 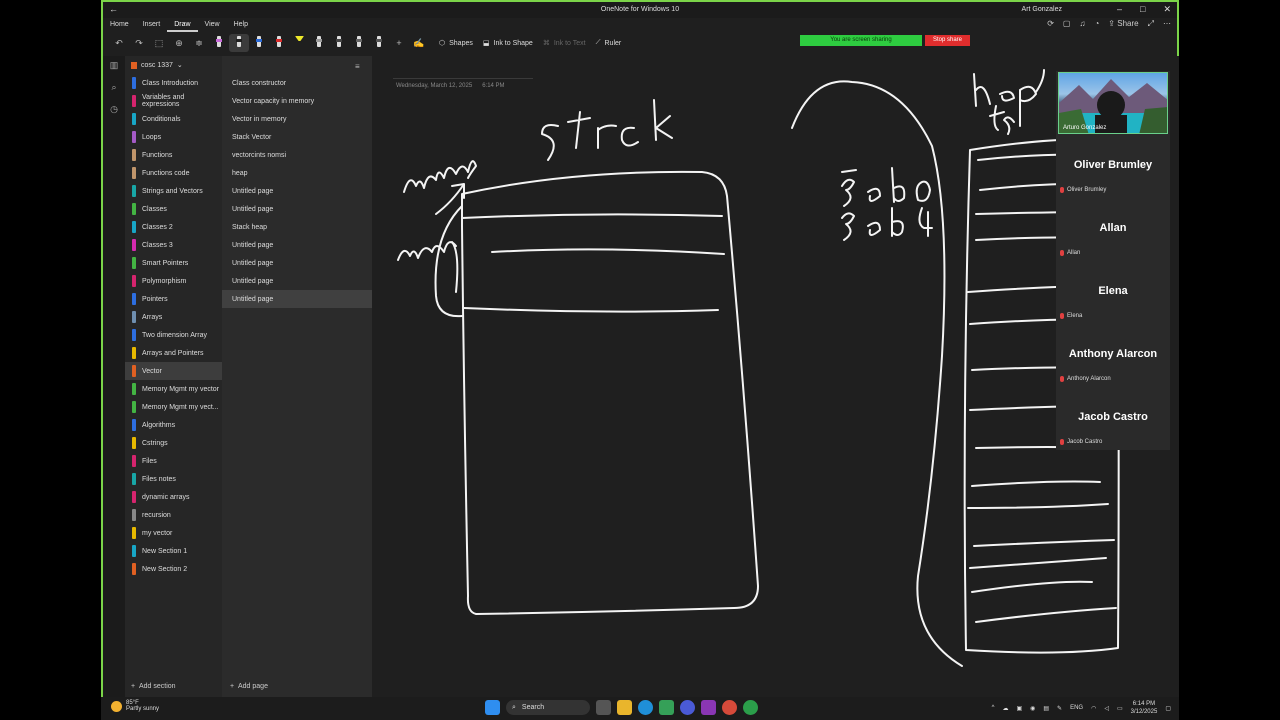 I want to click on section-item: Classes, so click(x=173, y=209).